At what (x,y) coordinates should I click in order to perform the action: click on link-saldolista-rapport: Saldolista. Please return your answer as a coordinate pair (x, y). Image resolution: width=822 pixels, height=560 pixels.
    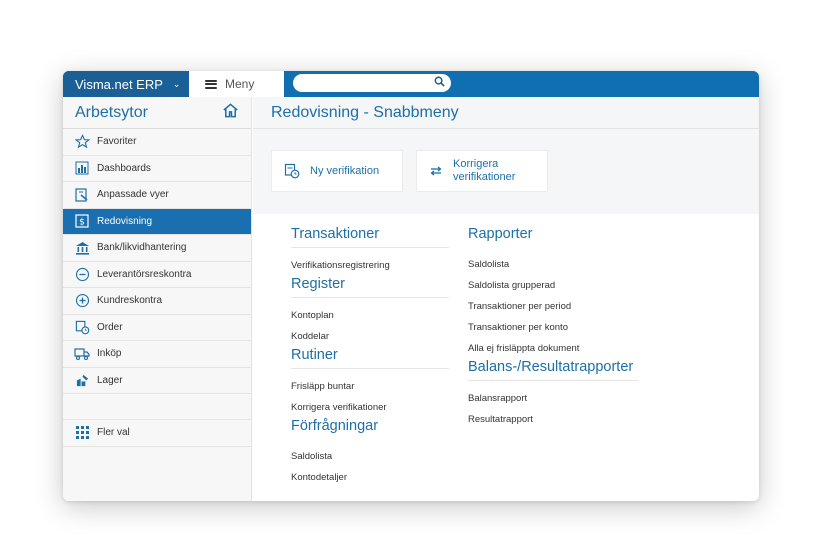
    Looking at the image, I should click on (553, 264).